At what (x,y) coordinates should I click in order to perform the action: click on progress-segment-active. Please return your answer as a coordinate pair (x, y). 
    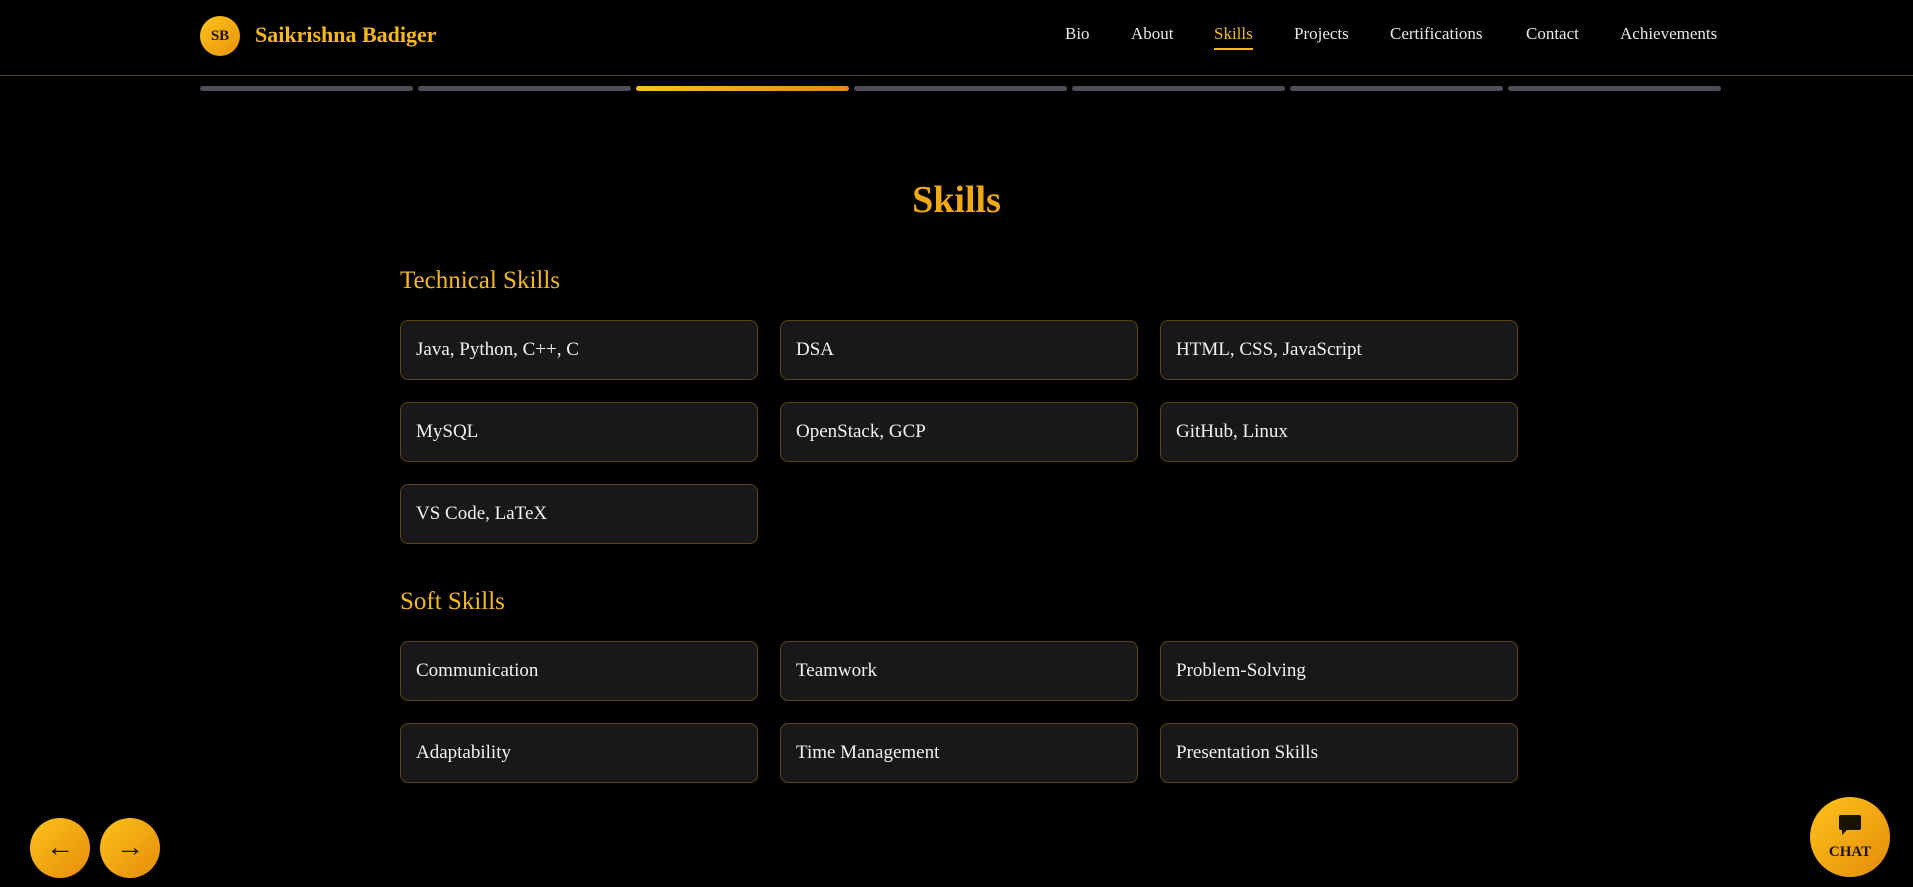
    Looking at the image, I should click on (742, 88).